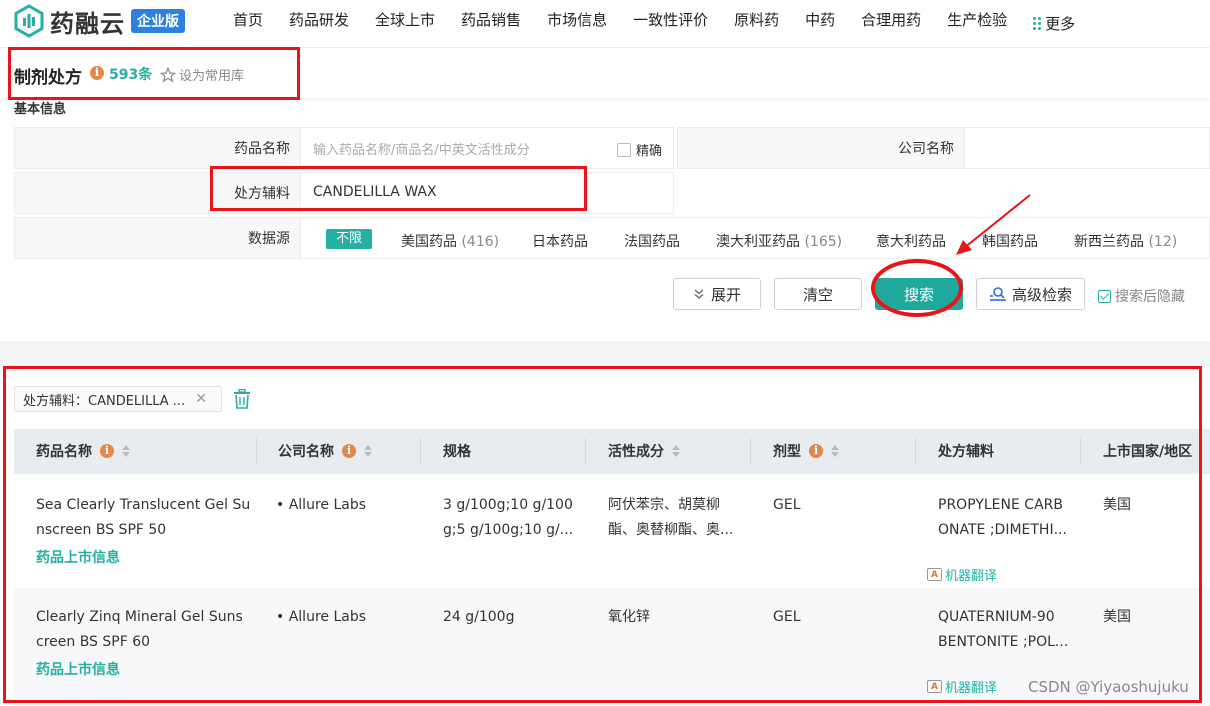 This screenshot has height=706, width=1210. I want to click on excipient-label: 处方辅料, so click(157, 193).